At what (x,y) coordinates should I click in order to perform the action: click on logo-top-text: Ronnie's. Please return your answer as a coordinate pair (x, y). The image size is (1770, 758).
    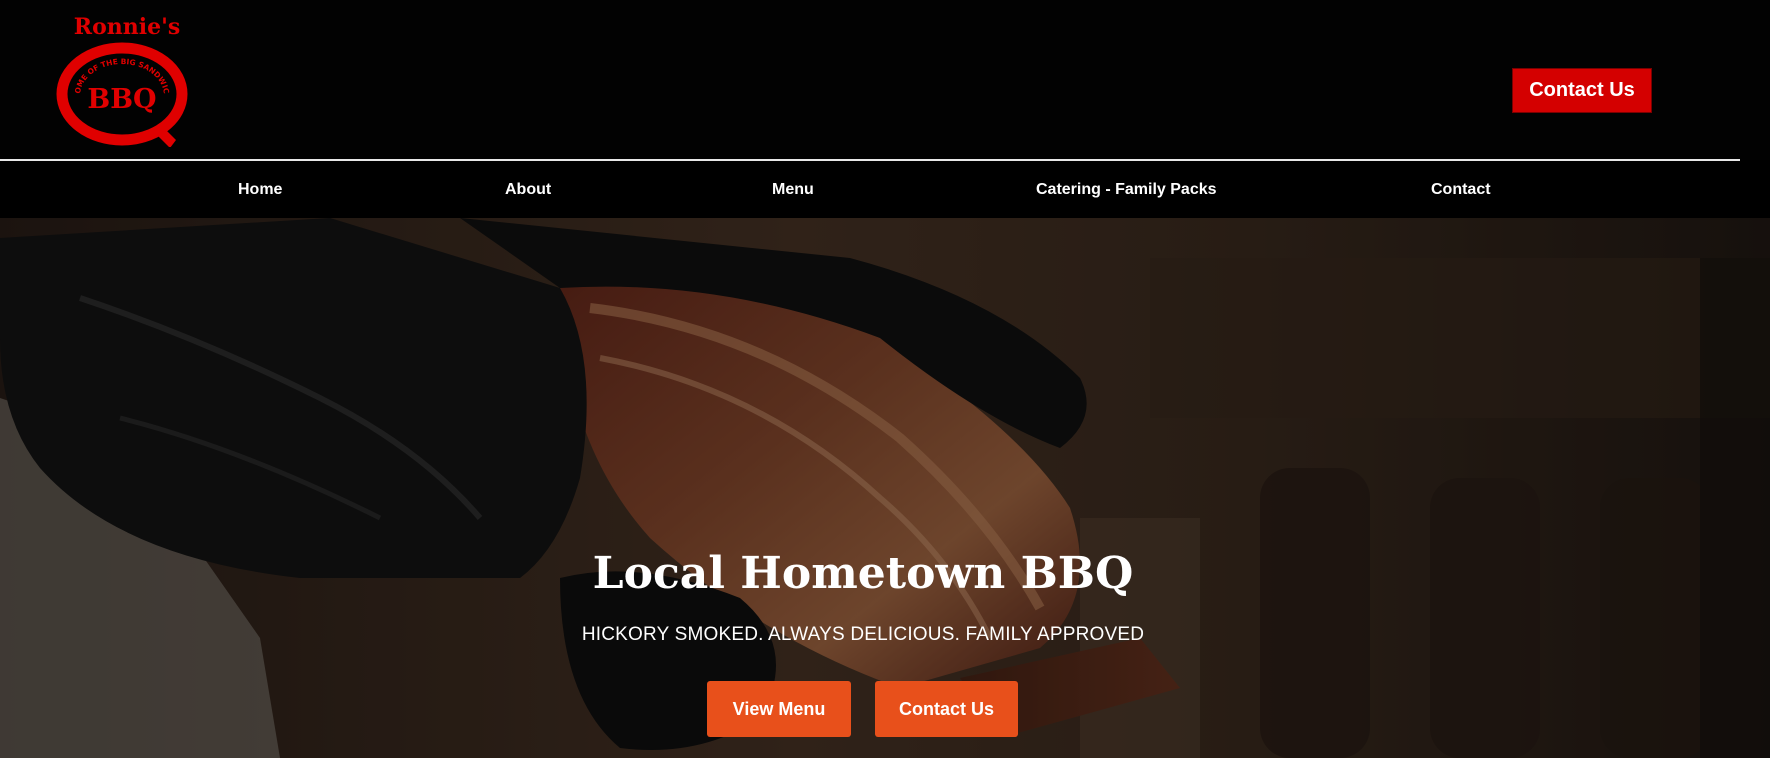
    Looking at the image, I should click on (127, 27).